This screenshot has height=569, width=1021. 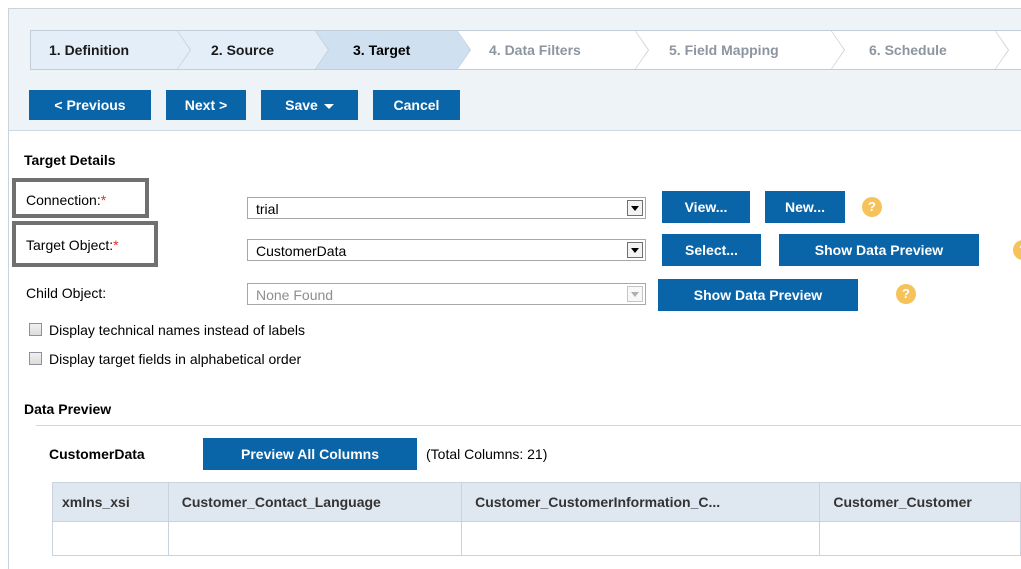 I want to click on caret-down-icon, so click(x=328, y=106).